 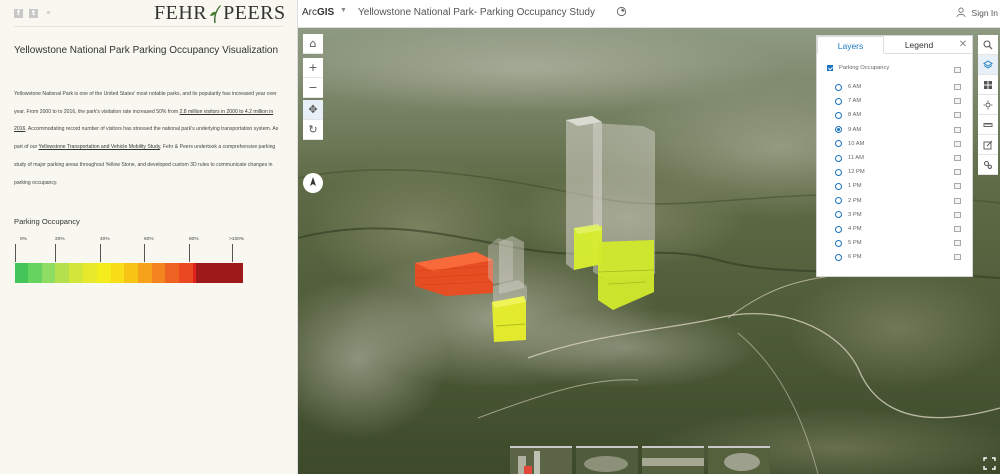 I want to click on daylight-button, so click(x=988, y=105).